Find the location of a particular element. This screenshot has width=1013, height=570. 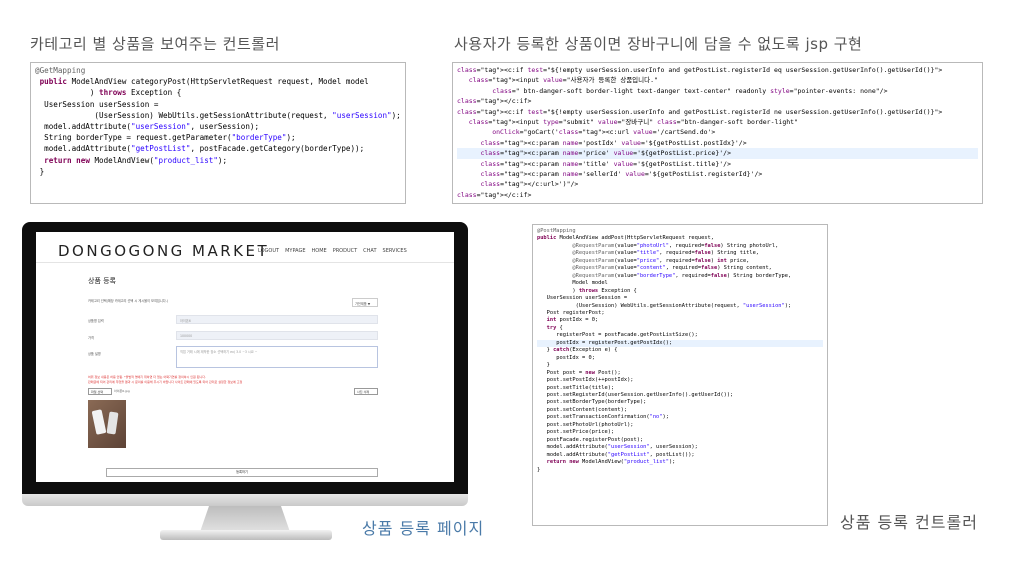

price-input: 100000 is located at coordinates (277, 335).